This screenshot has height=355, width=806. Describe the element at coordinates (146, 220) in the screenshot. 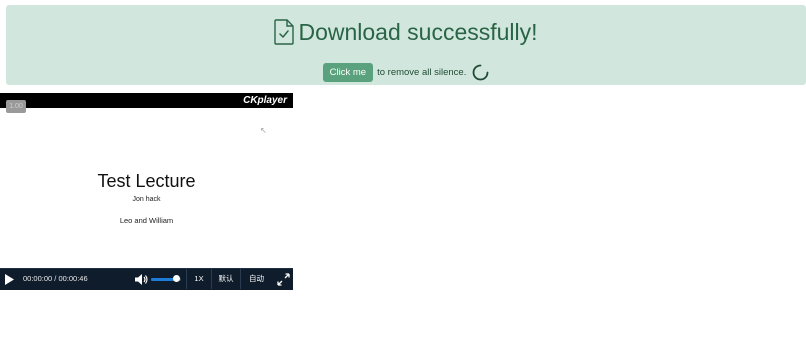

I see `slide-authors: Leo and William` at that location.